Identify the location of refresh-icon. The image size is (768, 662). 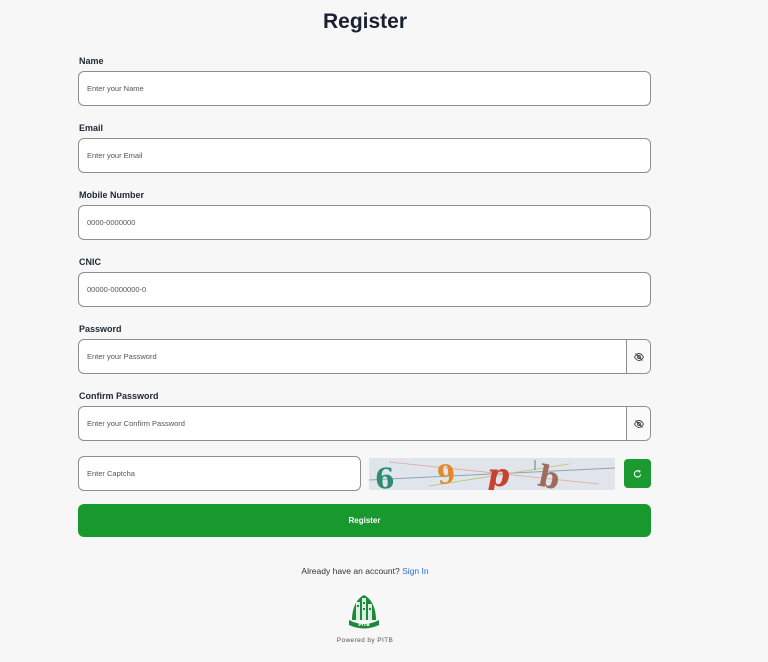
(637, 473).